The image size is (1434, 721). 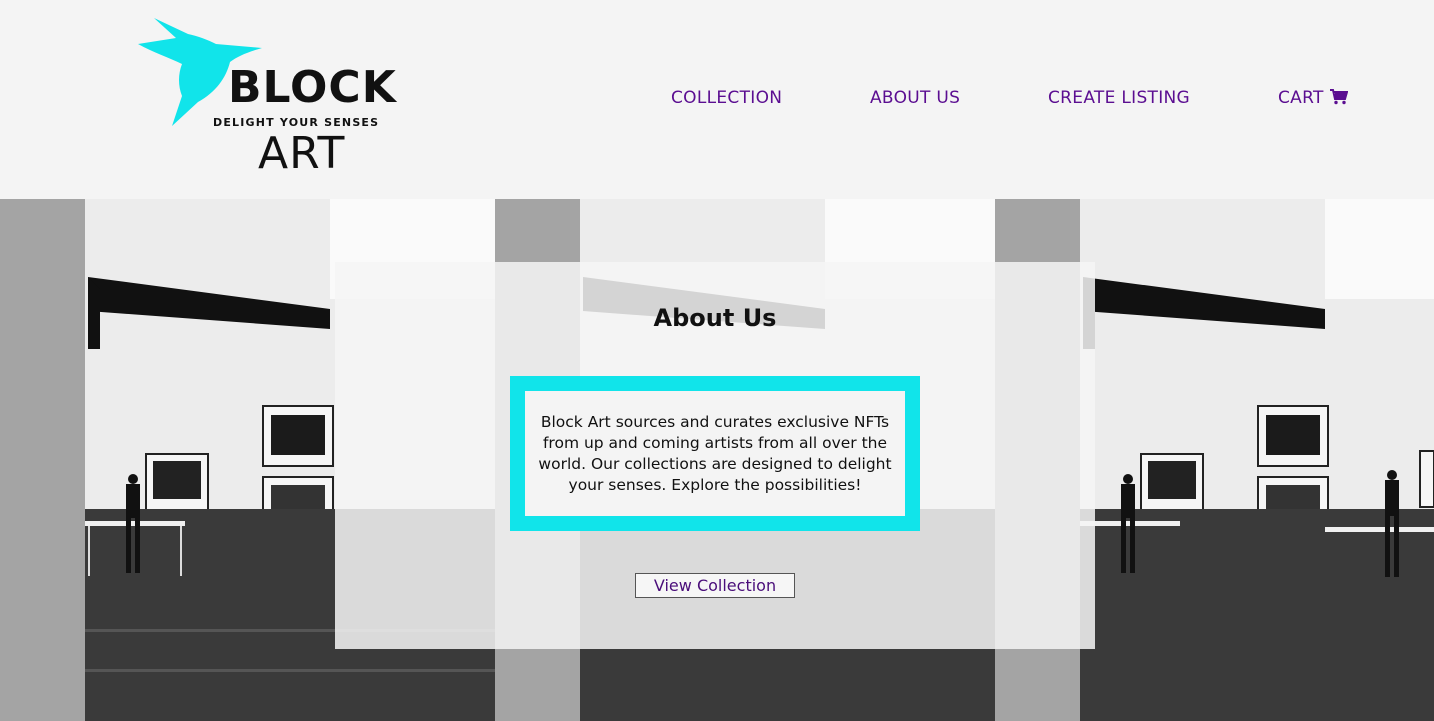 I want to click on about-title: About Us, so click(x=715, y=318).